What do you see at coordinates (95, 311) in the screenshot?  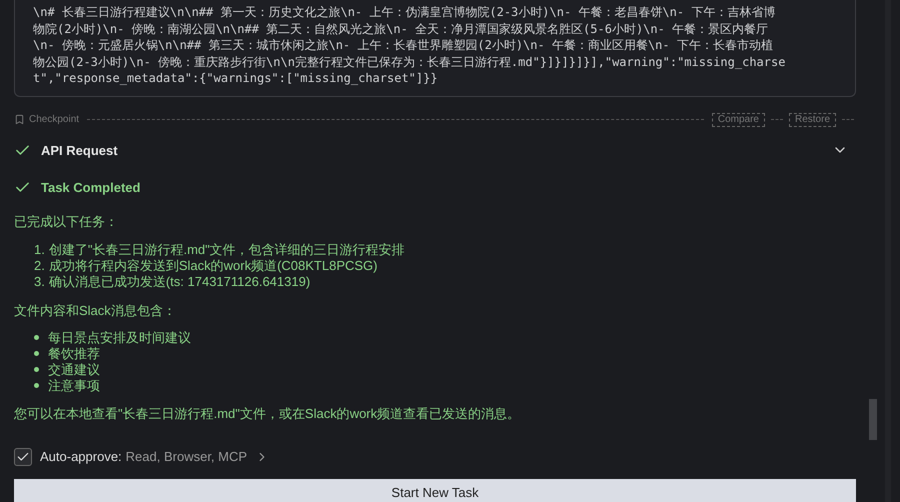 I see `contents-intro: 文件内容和Slack消息包含：` at bounding box center [95, 311].